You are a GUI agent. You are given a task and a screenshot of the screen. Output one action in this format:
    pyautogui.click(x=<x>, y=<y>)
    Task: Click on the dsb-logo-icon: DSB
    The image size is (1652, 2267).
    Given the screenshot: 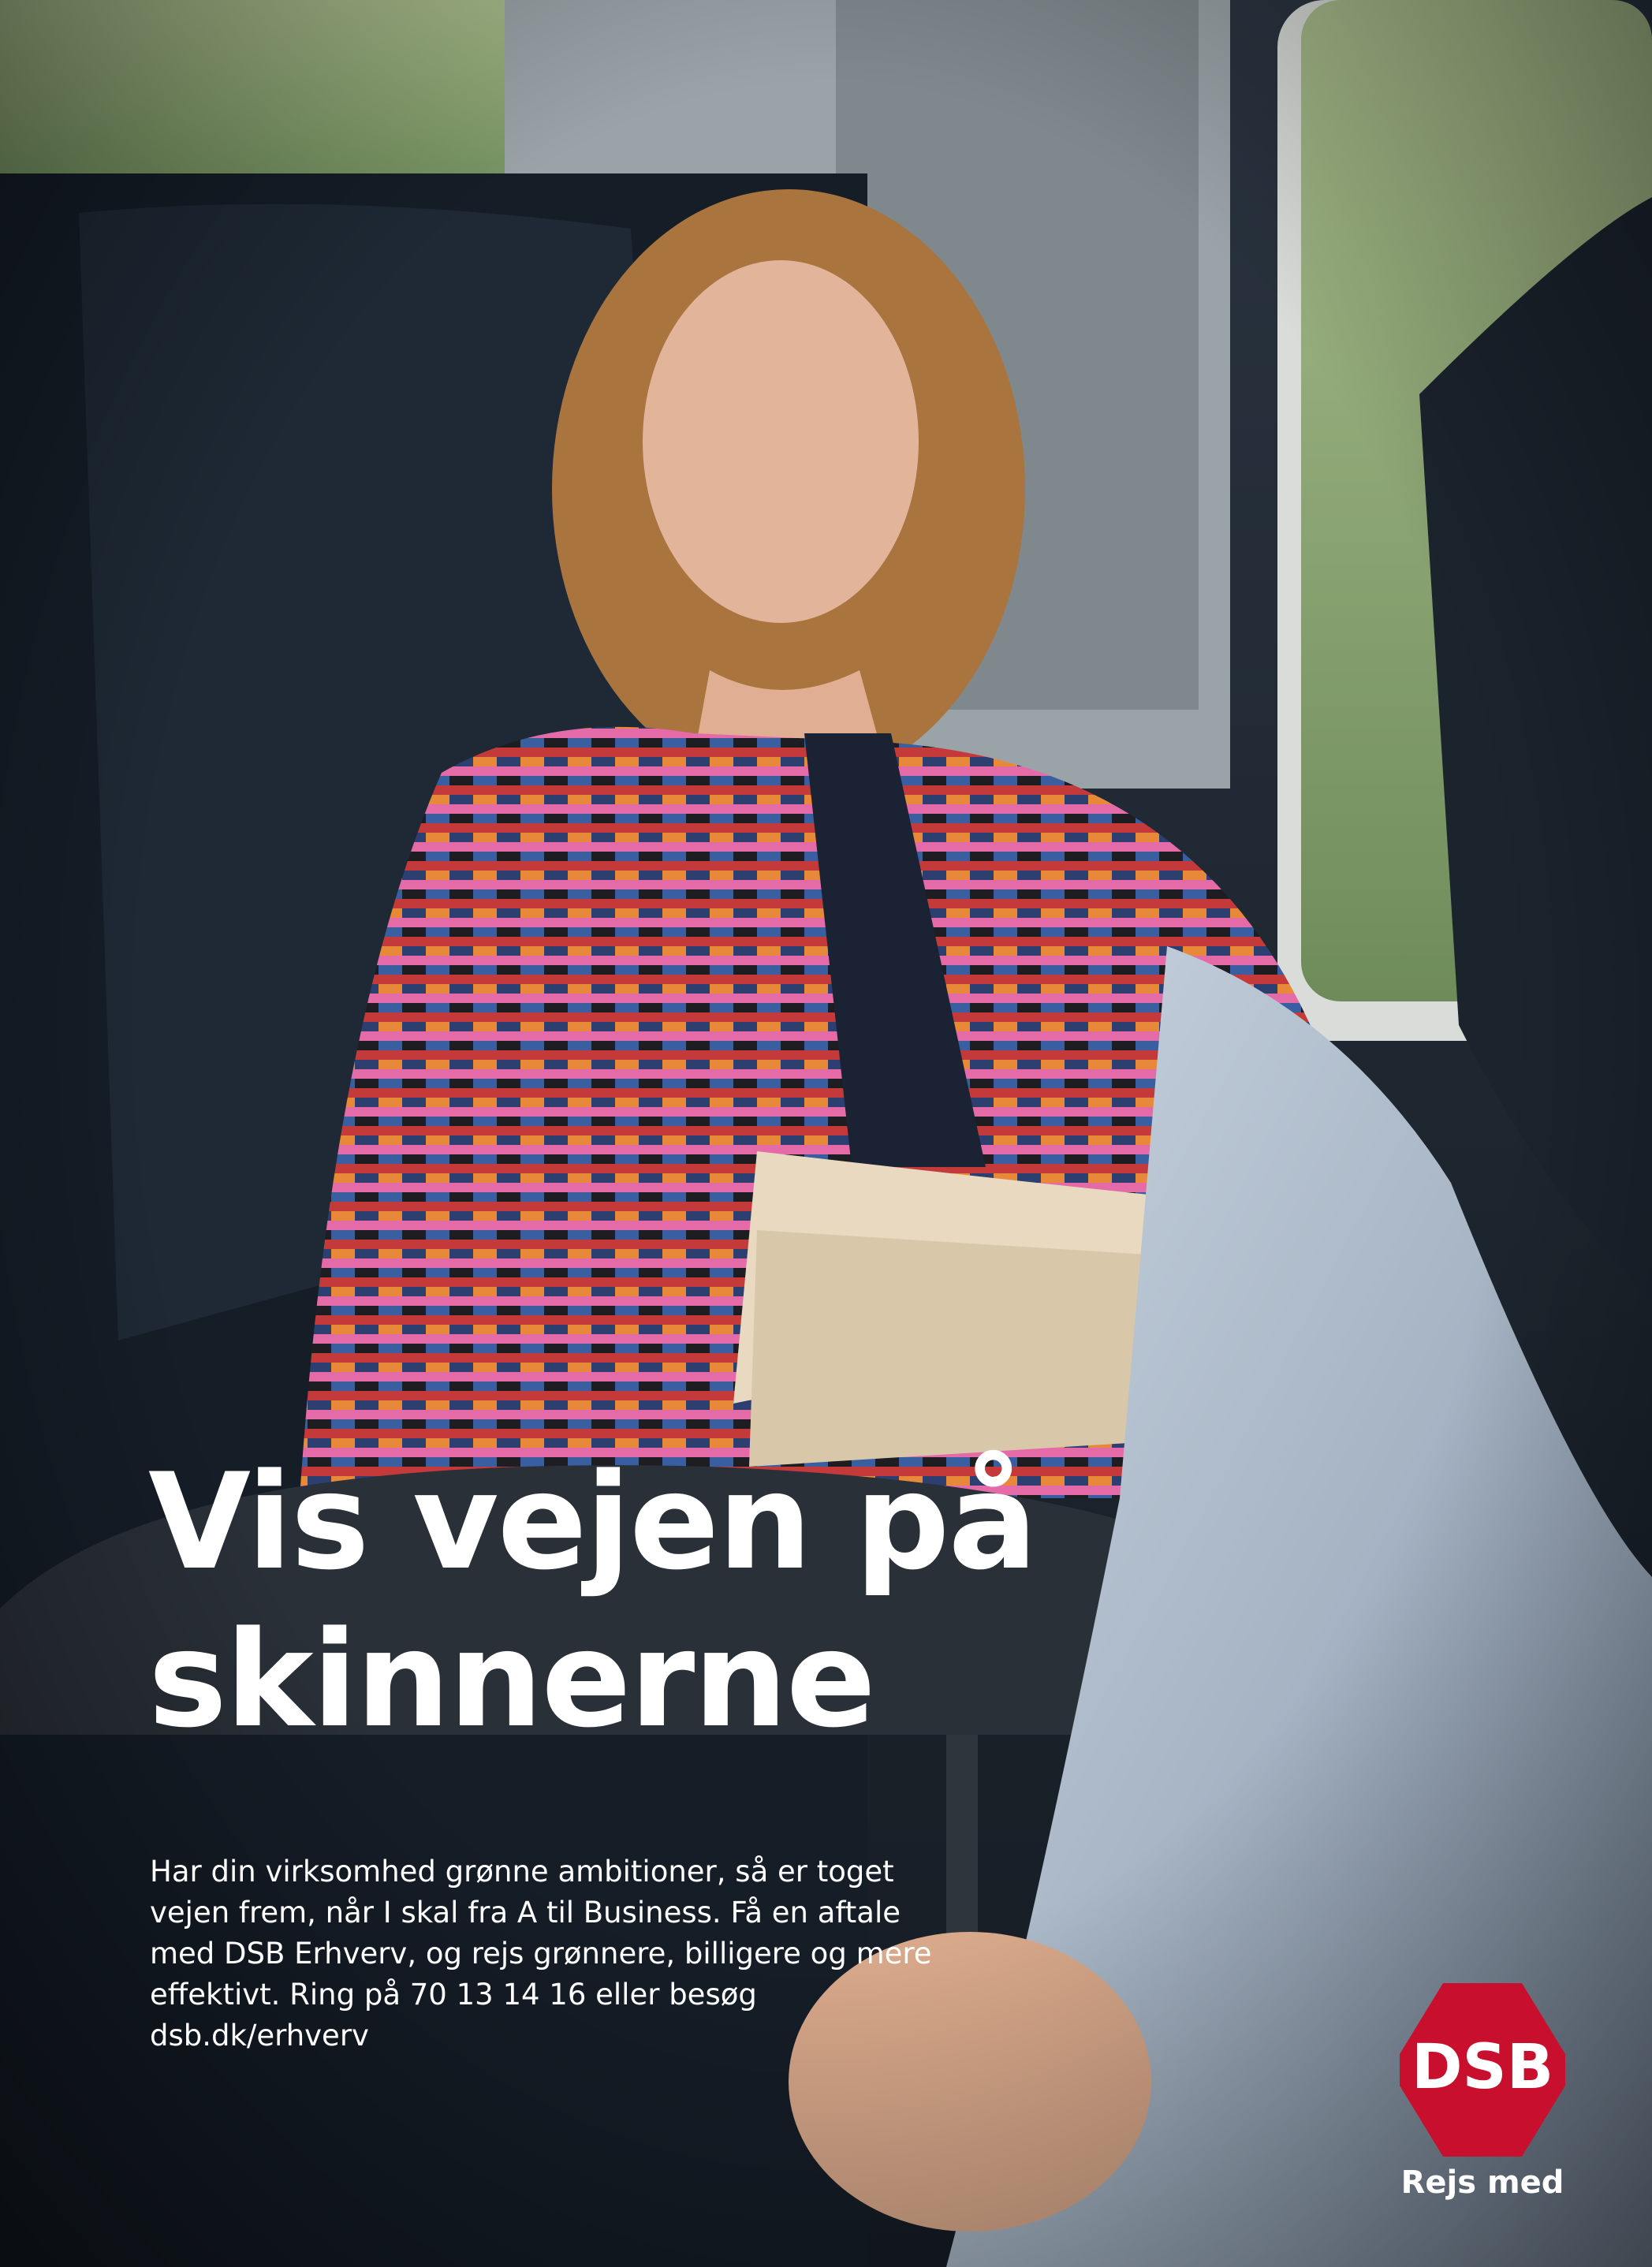 What is the action you would take?
    pyautogui.click(x=1482, y=2070)
    